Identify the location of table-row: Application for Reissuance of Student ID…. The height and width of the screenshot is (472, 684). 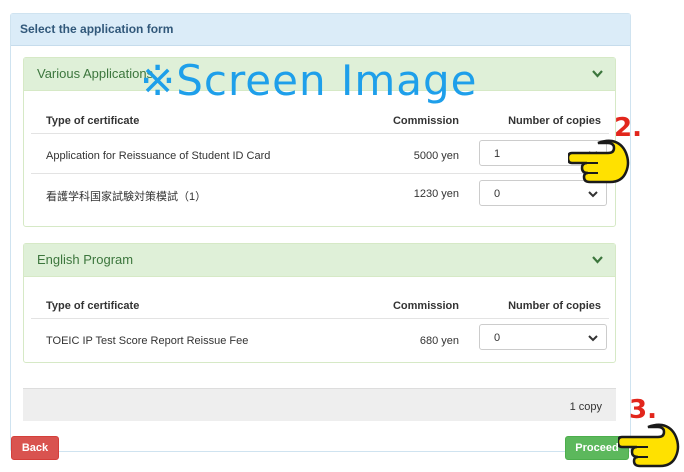
(320, 153).